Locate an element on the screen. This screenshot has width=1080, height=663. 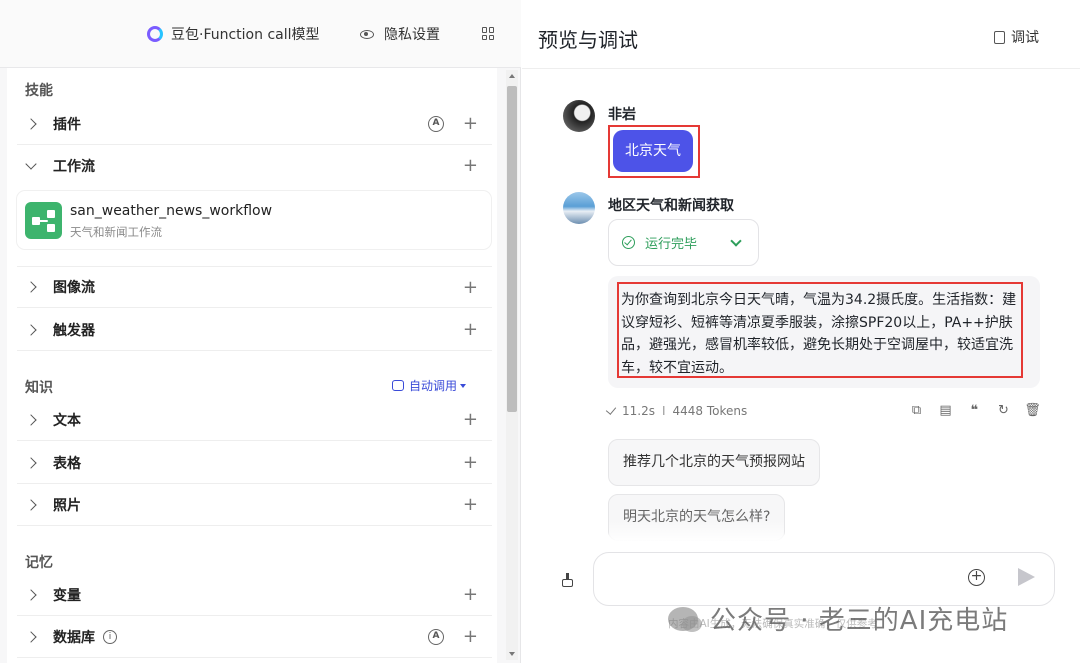
suggestion-chip: 推荐几个北京的天气预报网站 is located at coordinates (714, 462).